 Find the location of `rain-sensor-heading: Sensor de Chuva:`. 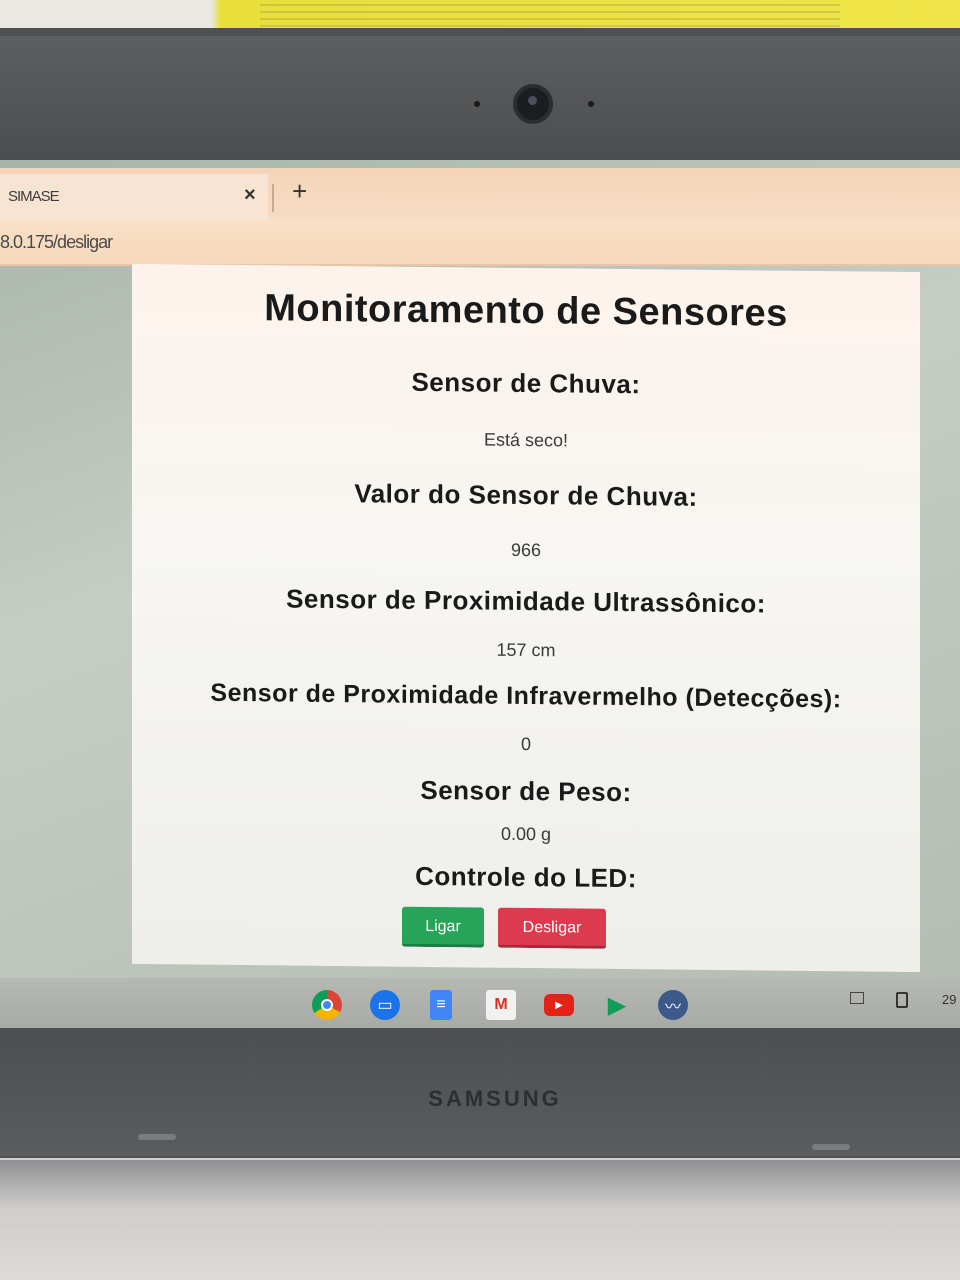

rain-sensor-heading: Sensor de Chuva: is located at coordinates (526, 383).